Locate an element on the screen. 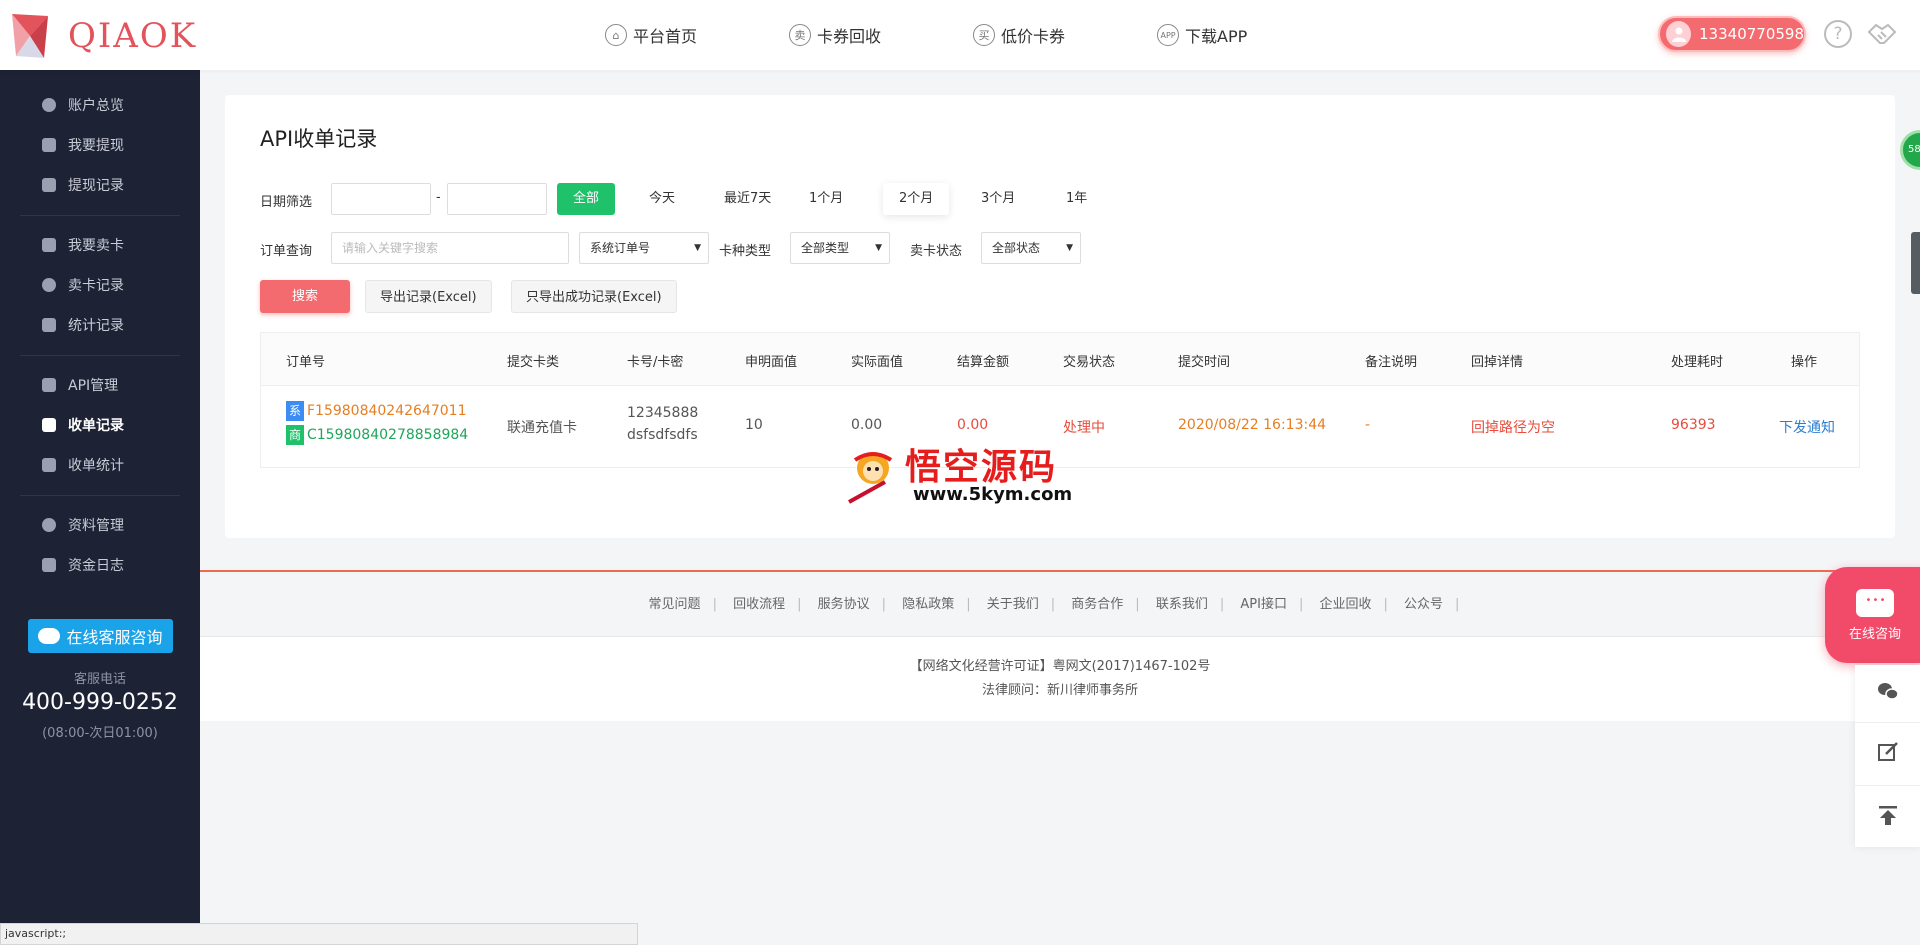 Image resolution: width=1920 pixels, height=945 pixels. col-settle-amount: 结算金额 is located at coordinates (983, 362).